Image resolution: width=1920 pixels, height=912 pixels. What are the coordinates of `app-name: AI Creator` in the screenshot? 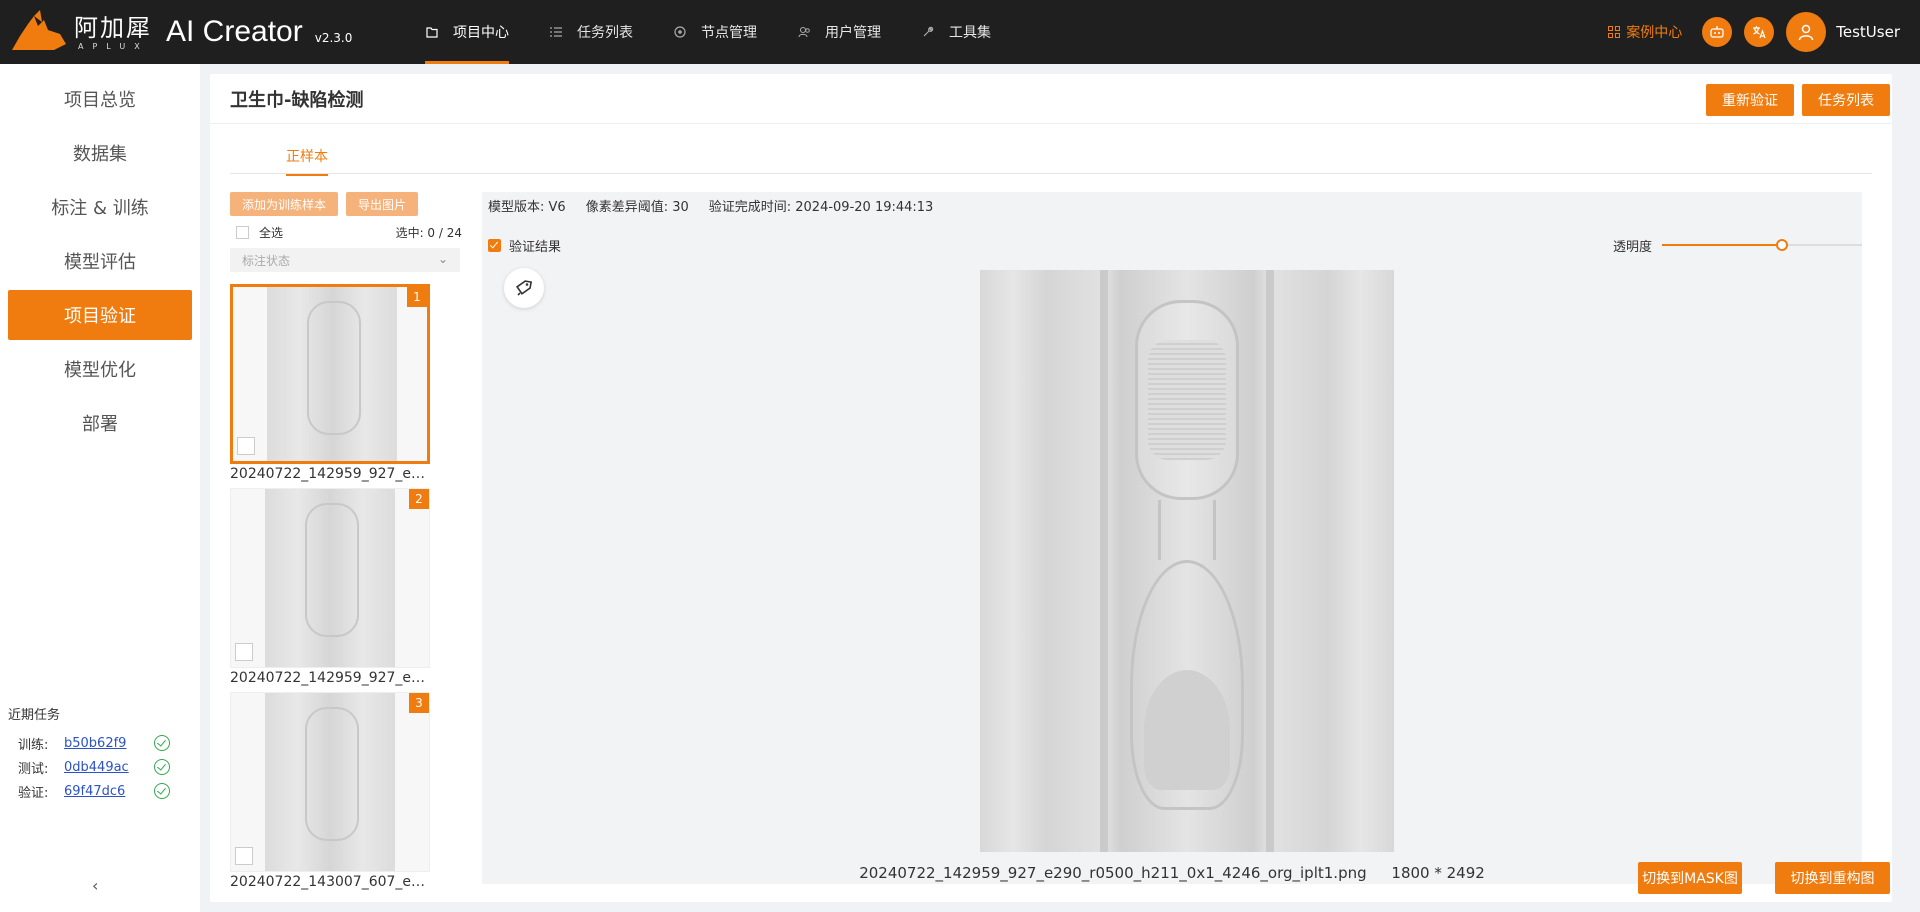 It's located at (234, 31).